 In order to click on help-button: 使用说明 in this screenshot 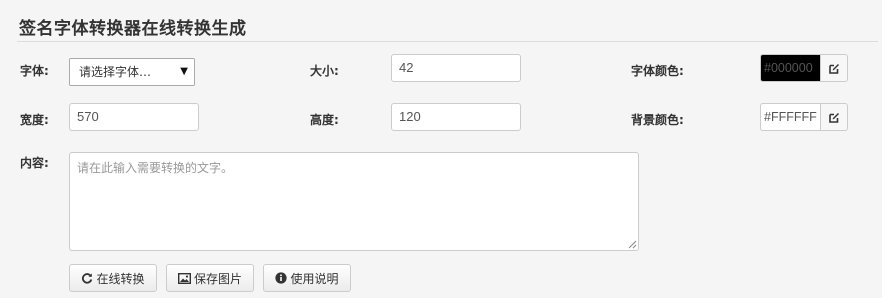, I will do `click(307, 278)`.